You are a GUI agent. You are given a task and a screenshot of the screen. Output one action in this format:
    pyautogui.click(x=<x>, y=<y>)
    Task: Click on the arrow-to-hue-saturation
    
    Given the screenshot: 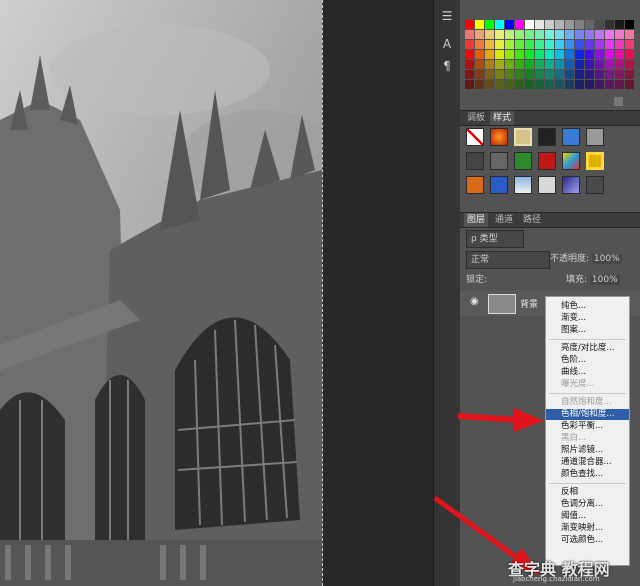 What is the action you would take?
    pyautogui.click(x=500, y=420)
    